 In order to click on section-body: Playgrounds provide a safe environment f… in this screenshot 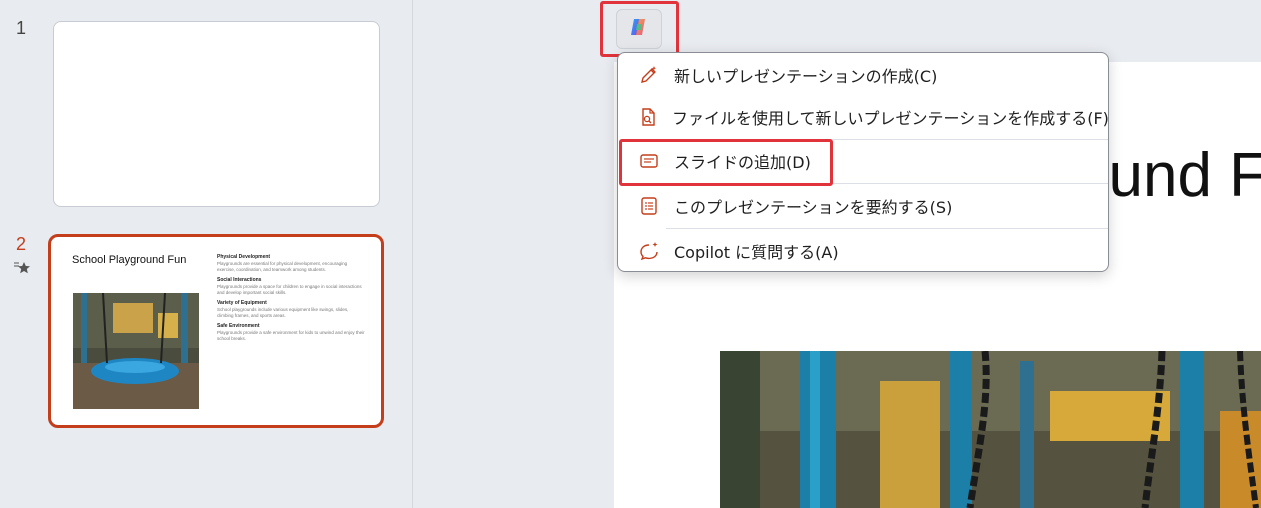, I will do `click(291, 335)`.